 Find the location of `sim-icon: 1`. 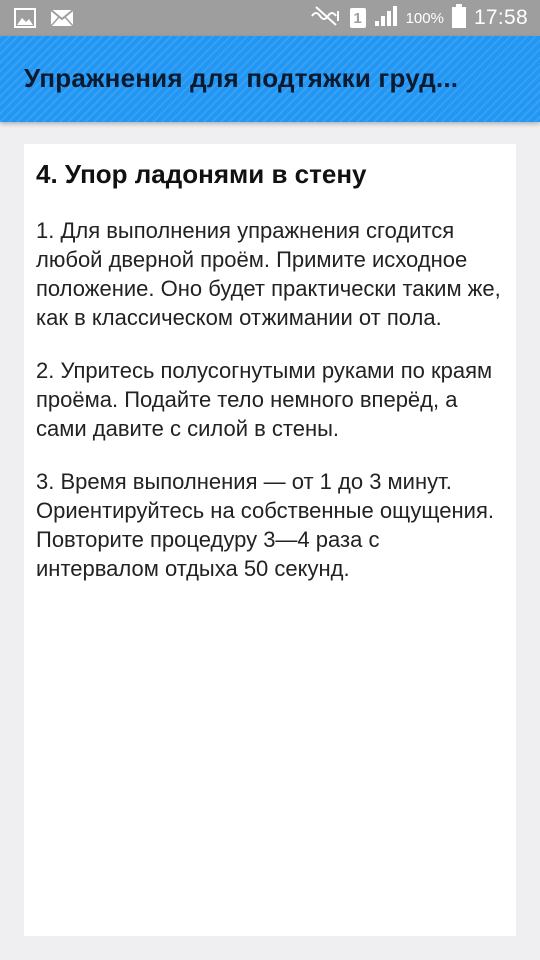

sim-icon: 1 is located at coordinates (357, 18).